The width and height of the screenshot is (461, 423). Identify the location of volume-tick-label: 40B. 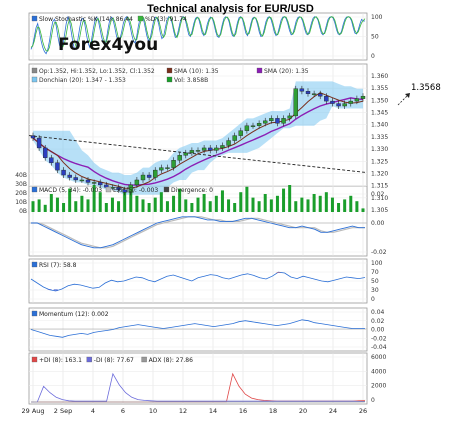
(21, 175).